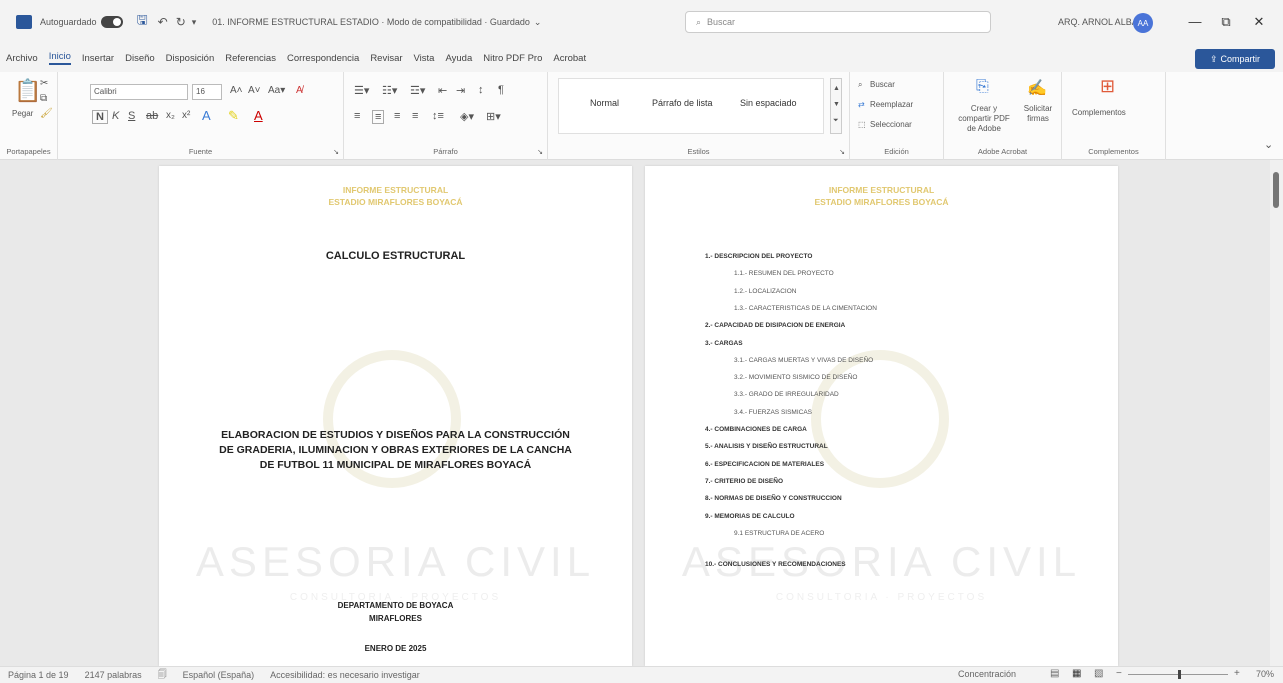  What do you see at coordinates (982, 87) in the screenshot?
I see `create-pdf-icon: ⎘` at bounding box center [982, 87].